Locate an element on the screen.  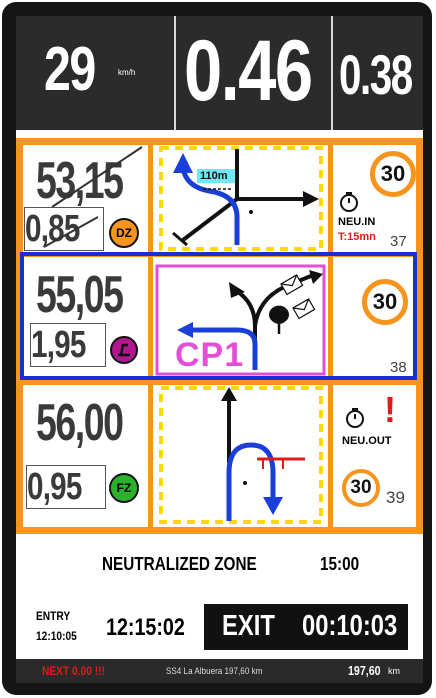
zone-badge-label: FZ is located at coordinates (124, 488).